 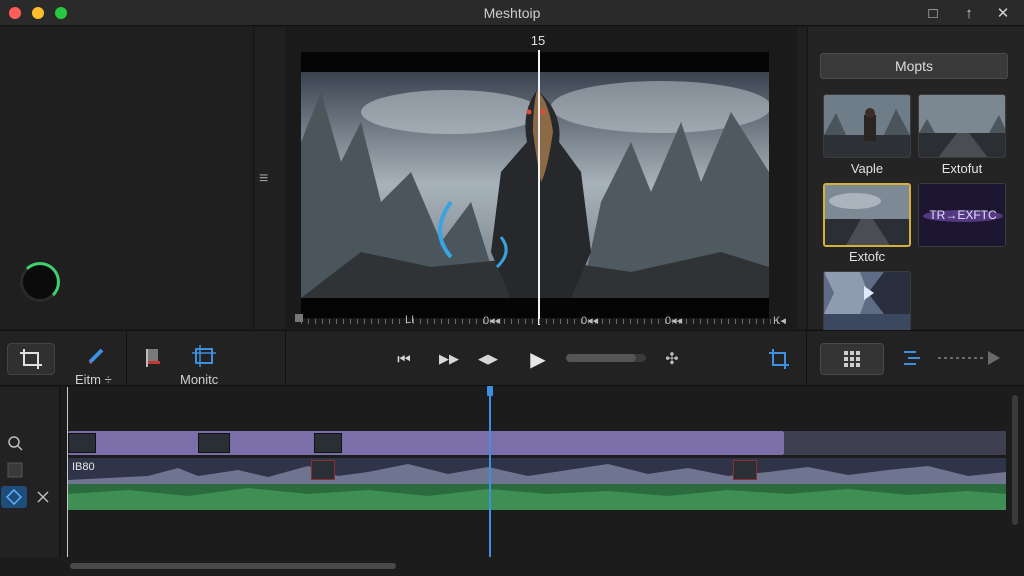 I want to click on playback-scrubber, so click(x=606, y=358).